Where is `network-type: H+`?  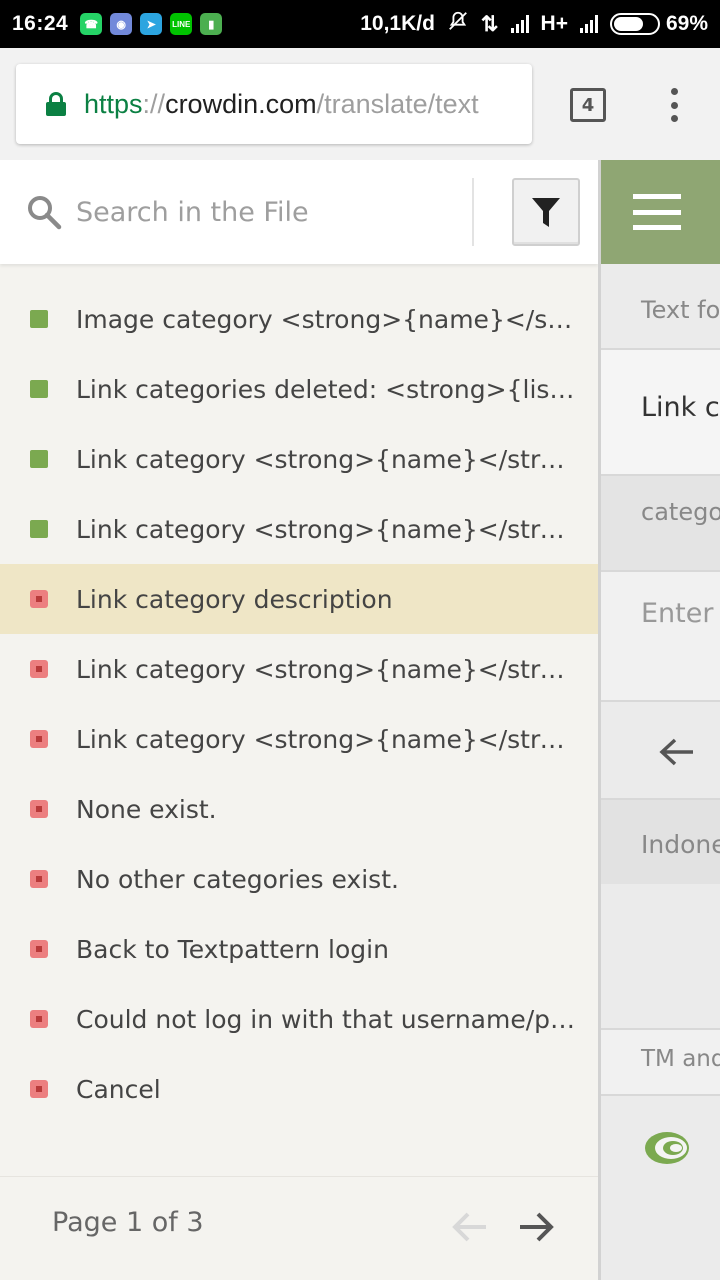
network-type: H+ is located at coordinates (554, 23).